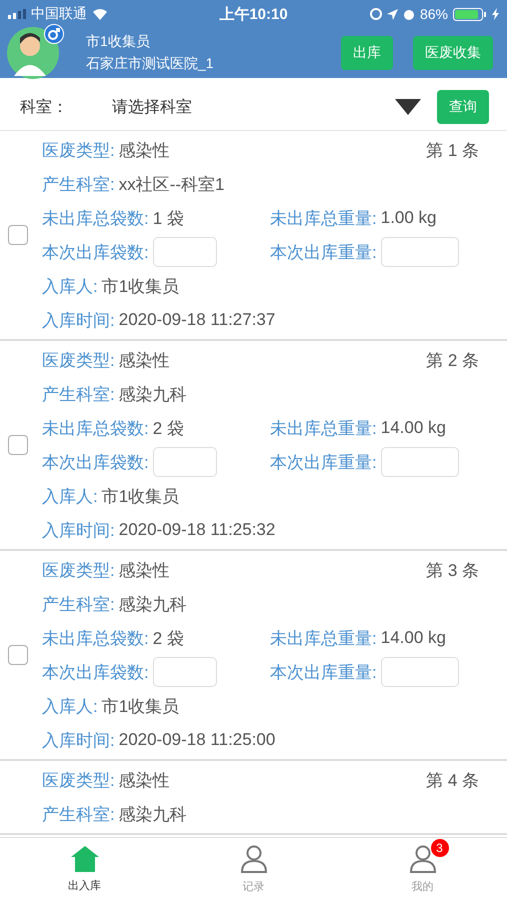 The image size is (507, 900). I want to click on battery-icon, so click(470, 14).